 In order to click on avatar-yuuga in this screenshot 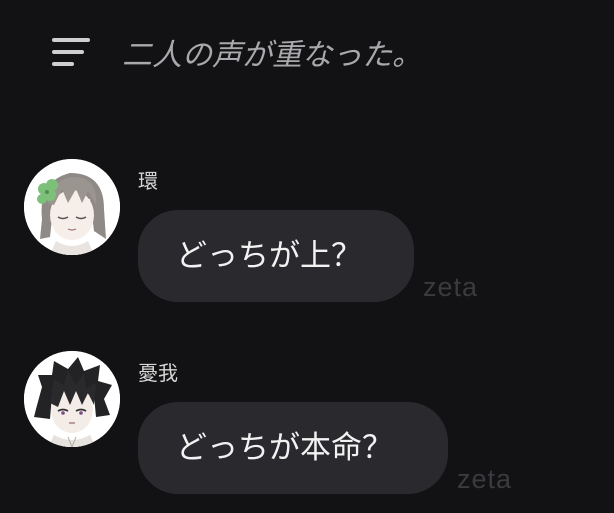, I will do `click(72, 399)`.